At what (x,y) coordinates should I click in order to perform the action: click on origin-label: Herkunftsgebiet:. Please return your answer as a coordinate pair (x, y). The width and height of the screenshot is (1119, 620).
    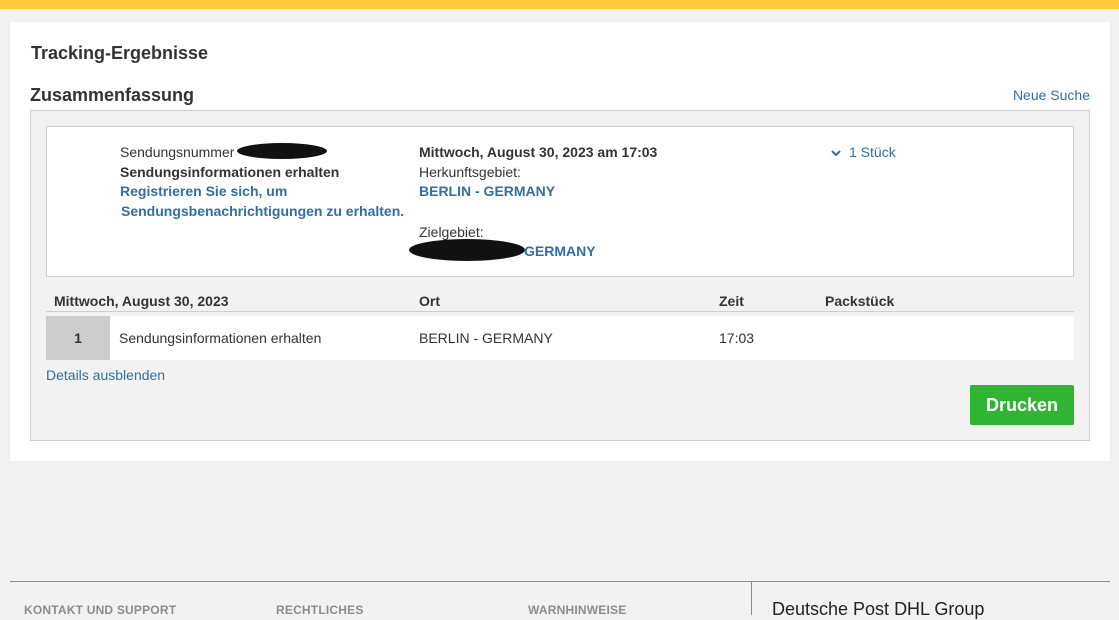
    Looking at the image, I should click on (470, 172).